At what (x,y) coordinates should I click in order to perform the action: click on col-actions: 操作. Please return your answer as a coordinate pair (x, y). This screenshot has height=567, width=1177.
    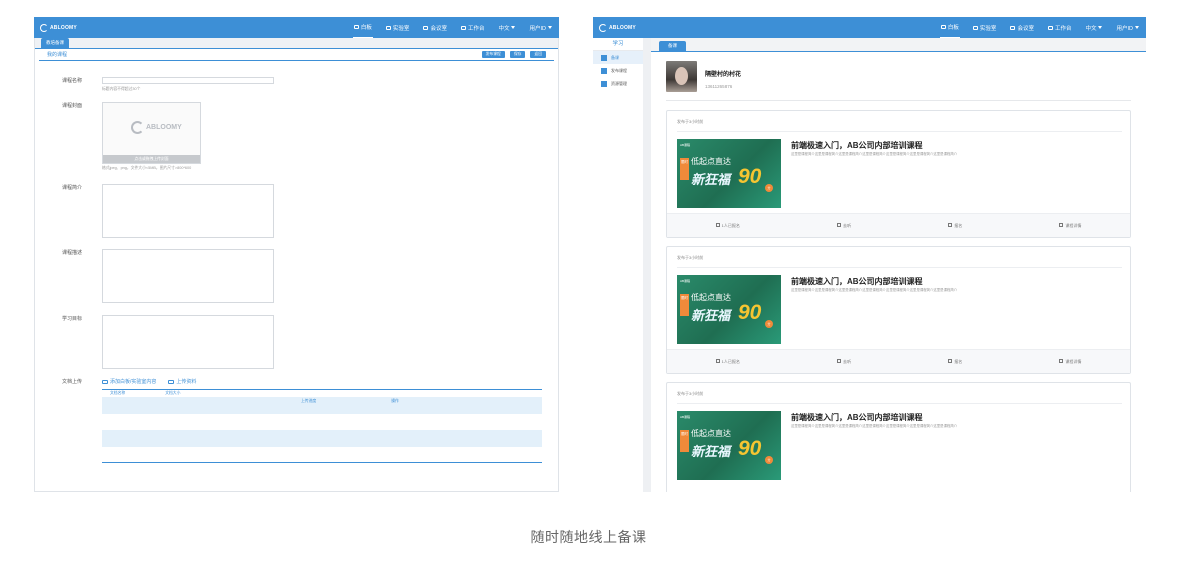
    Looking at the image, I should click on (395, 401).